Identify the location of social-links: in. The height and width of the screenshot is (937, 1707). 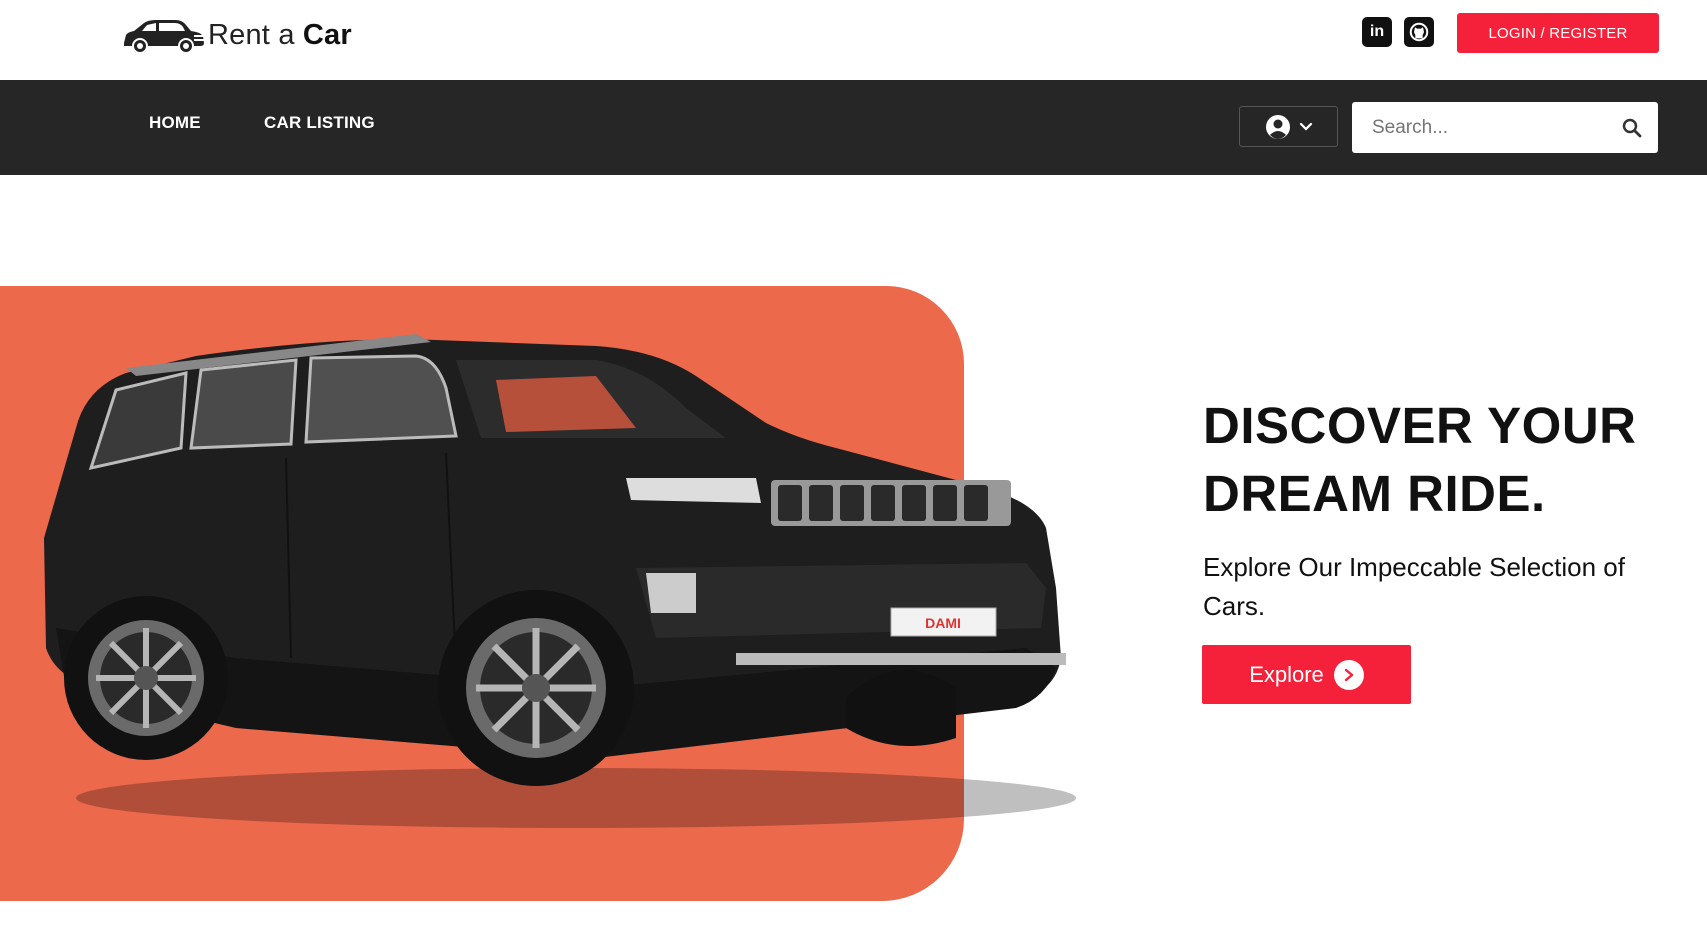
(1398, 32).